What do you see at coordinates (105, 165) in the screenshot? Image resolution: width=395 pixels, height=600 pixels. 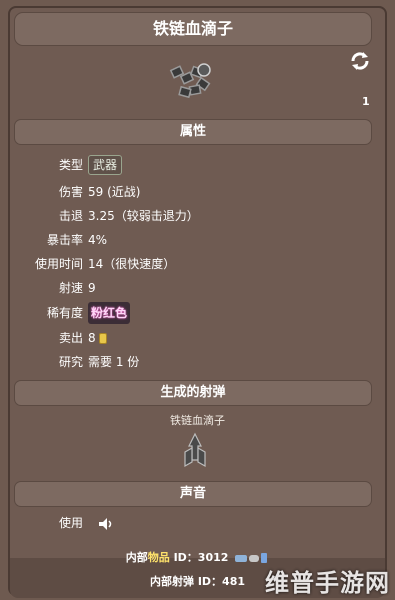 I see `type-tag: 武器` at bounding box center [105, 165].